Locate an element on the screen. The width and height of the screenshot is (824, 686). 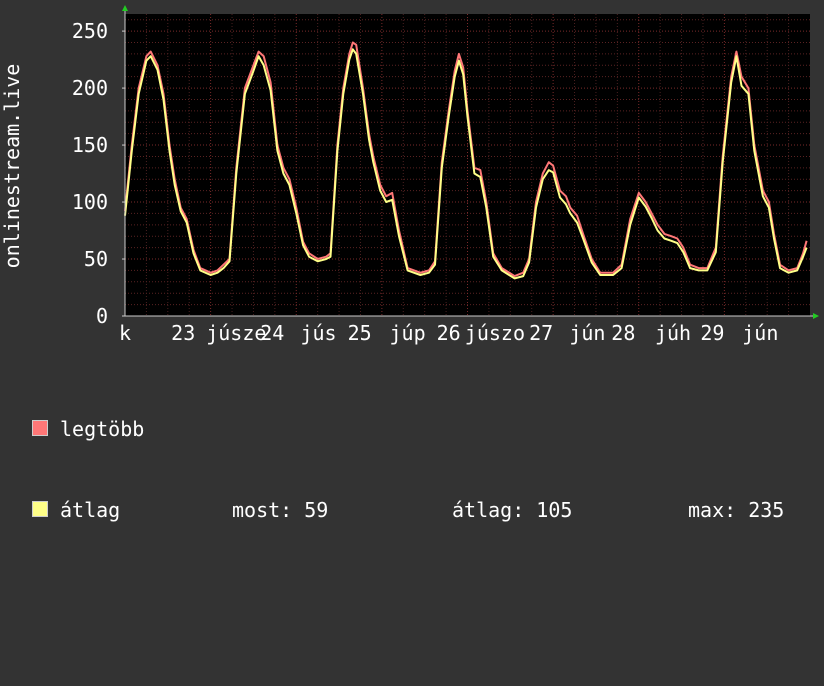
x-tick-label: 26 is located at coordinates (449, 333).